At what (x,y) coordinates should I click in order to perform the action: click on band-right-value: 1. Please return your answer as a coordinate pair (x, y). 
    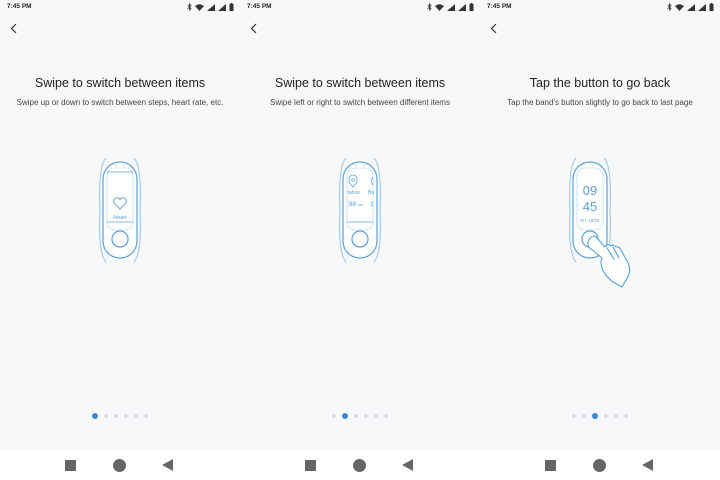
    Looking at the image, I should click on (372, 204).